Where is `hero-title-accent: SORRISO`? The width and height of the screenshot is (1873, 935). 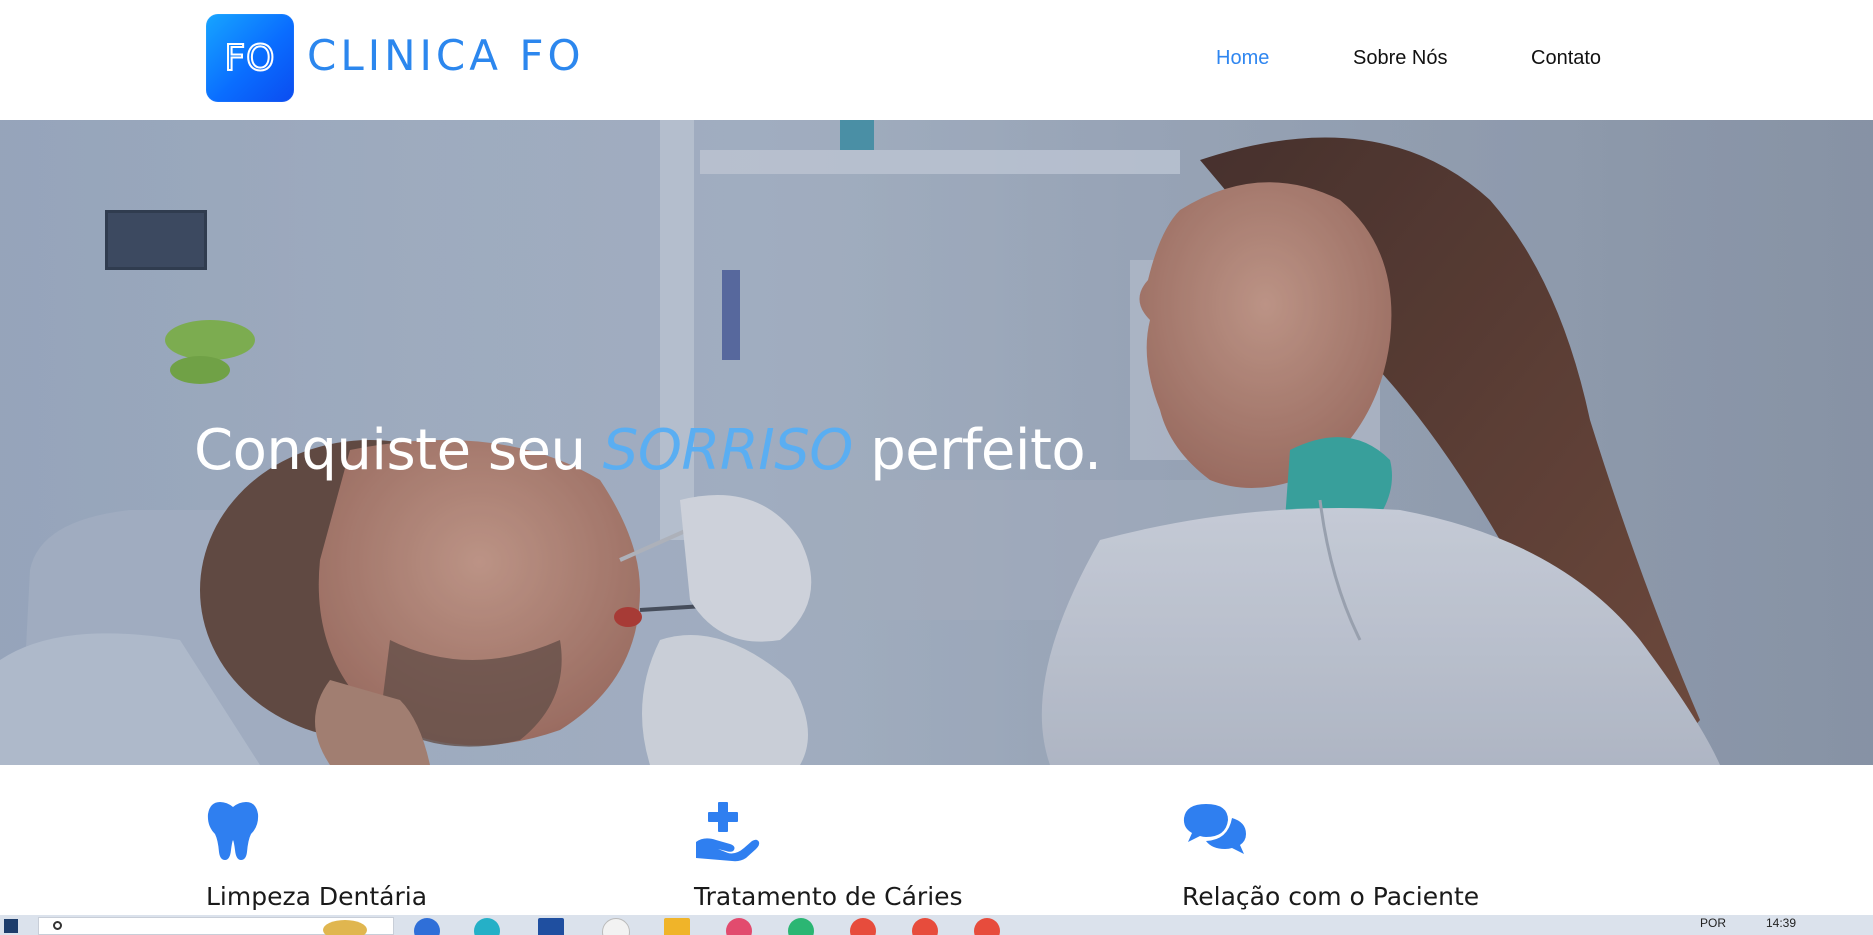 hero-title-accent: SORRISO is located at coordinates (728, 450).